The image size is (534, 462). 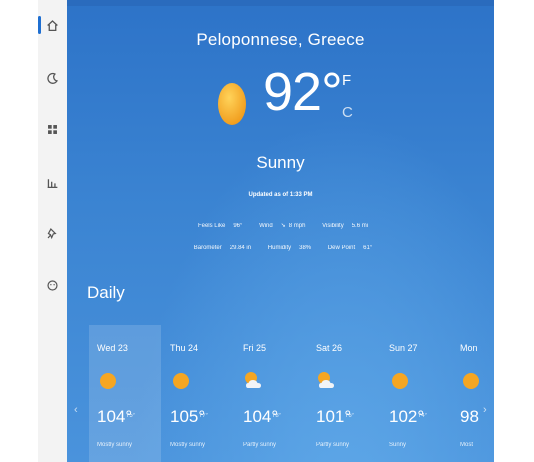 What do you see at coordinates (280, 195) in the screenshot?
I see `updated-time: Updated as of 1:33 PM` at bounding box center [280, 195].